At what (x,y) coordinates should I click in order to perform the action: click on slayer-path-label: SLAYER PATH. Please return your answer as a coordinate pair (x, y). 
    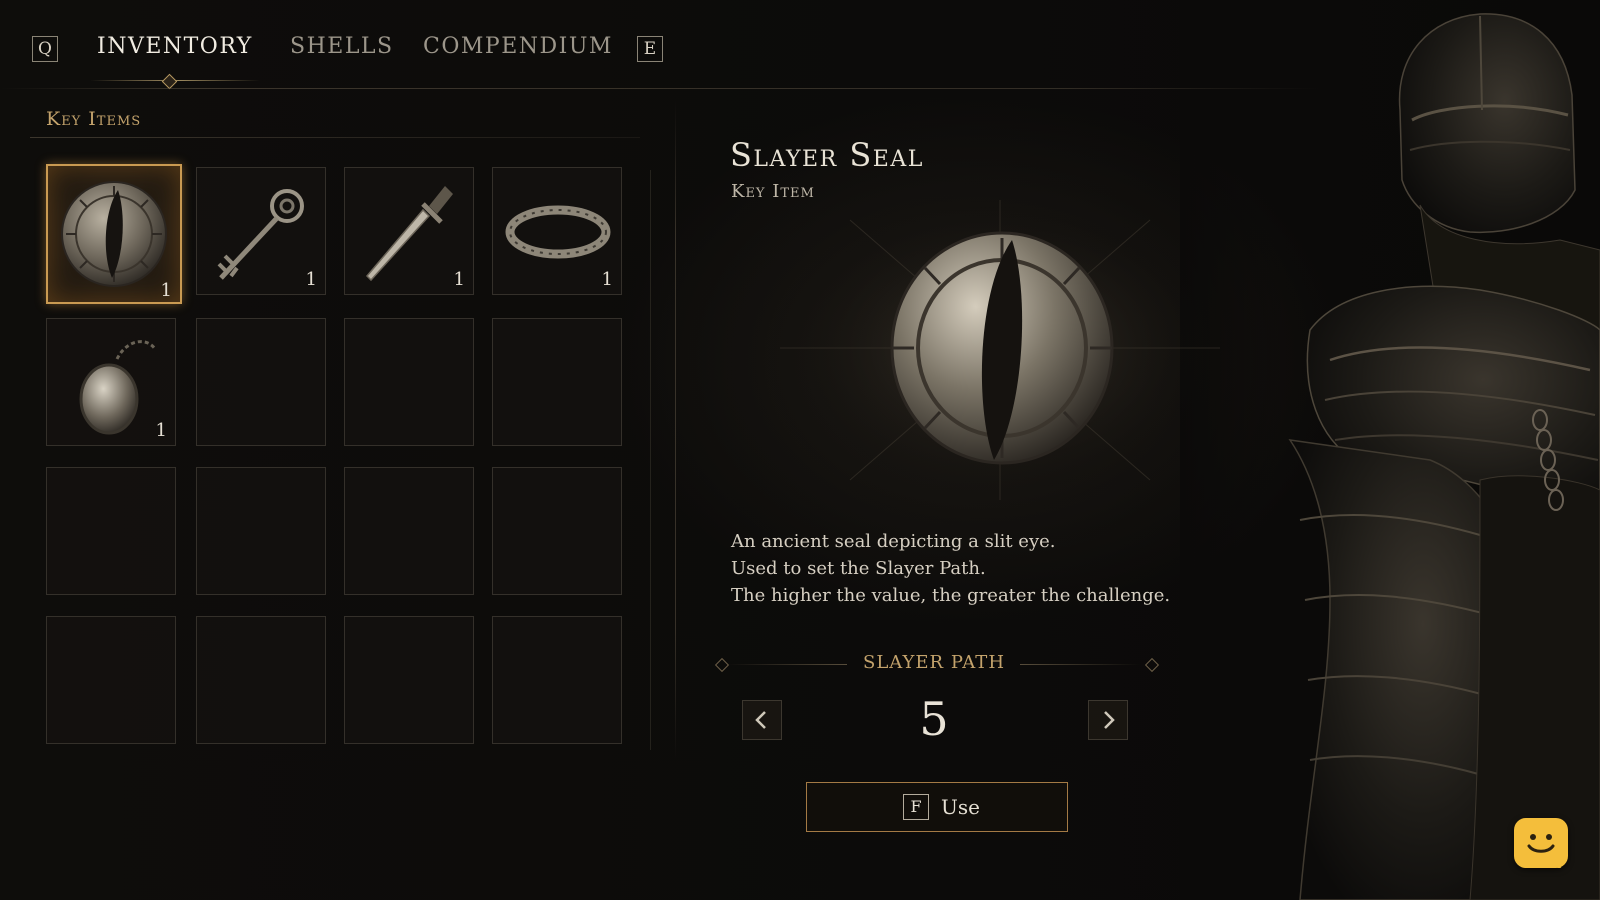
    Looking at the image, I should click on (934, 662).